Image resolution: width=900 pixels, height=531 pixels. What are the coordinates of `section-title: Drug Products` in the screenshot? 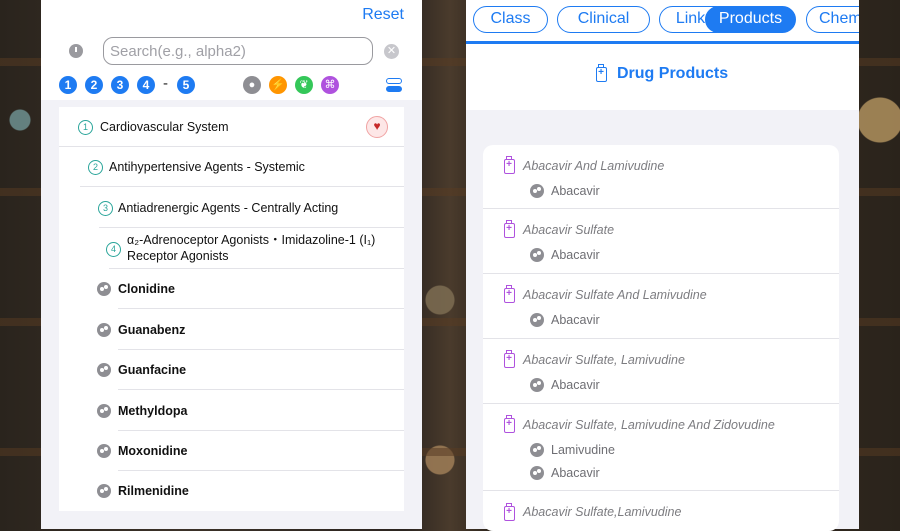 It's located at (673, 73).